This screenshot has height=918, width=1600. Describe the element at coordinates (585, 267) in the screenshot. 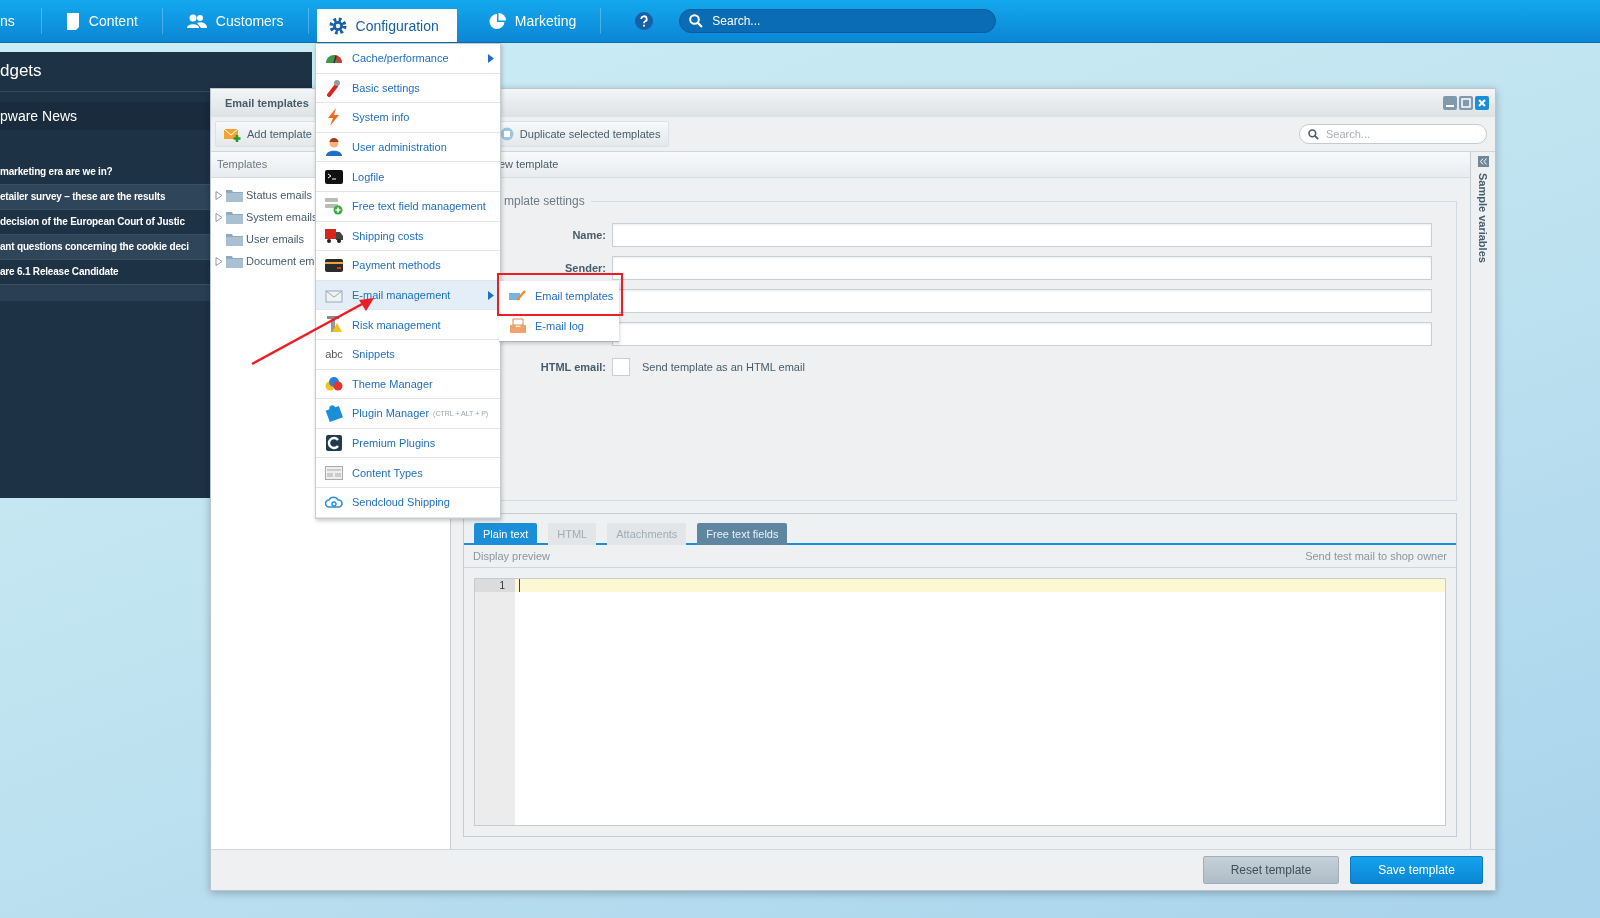

I see `field-label: Sender:` at that location.